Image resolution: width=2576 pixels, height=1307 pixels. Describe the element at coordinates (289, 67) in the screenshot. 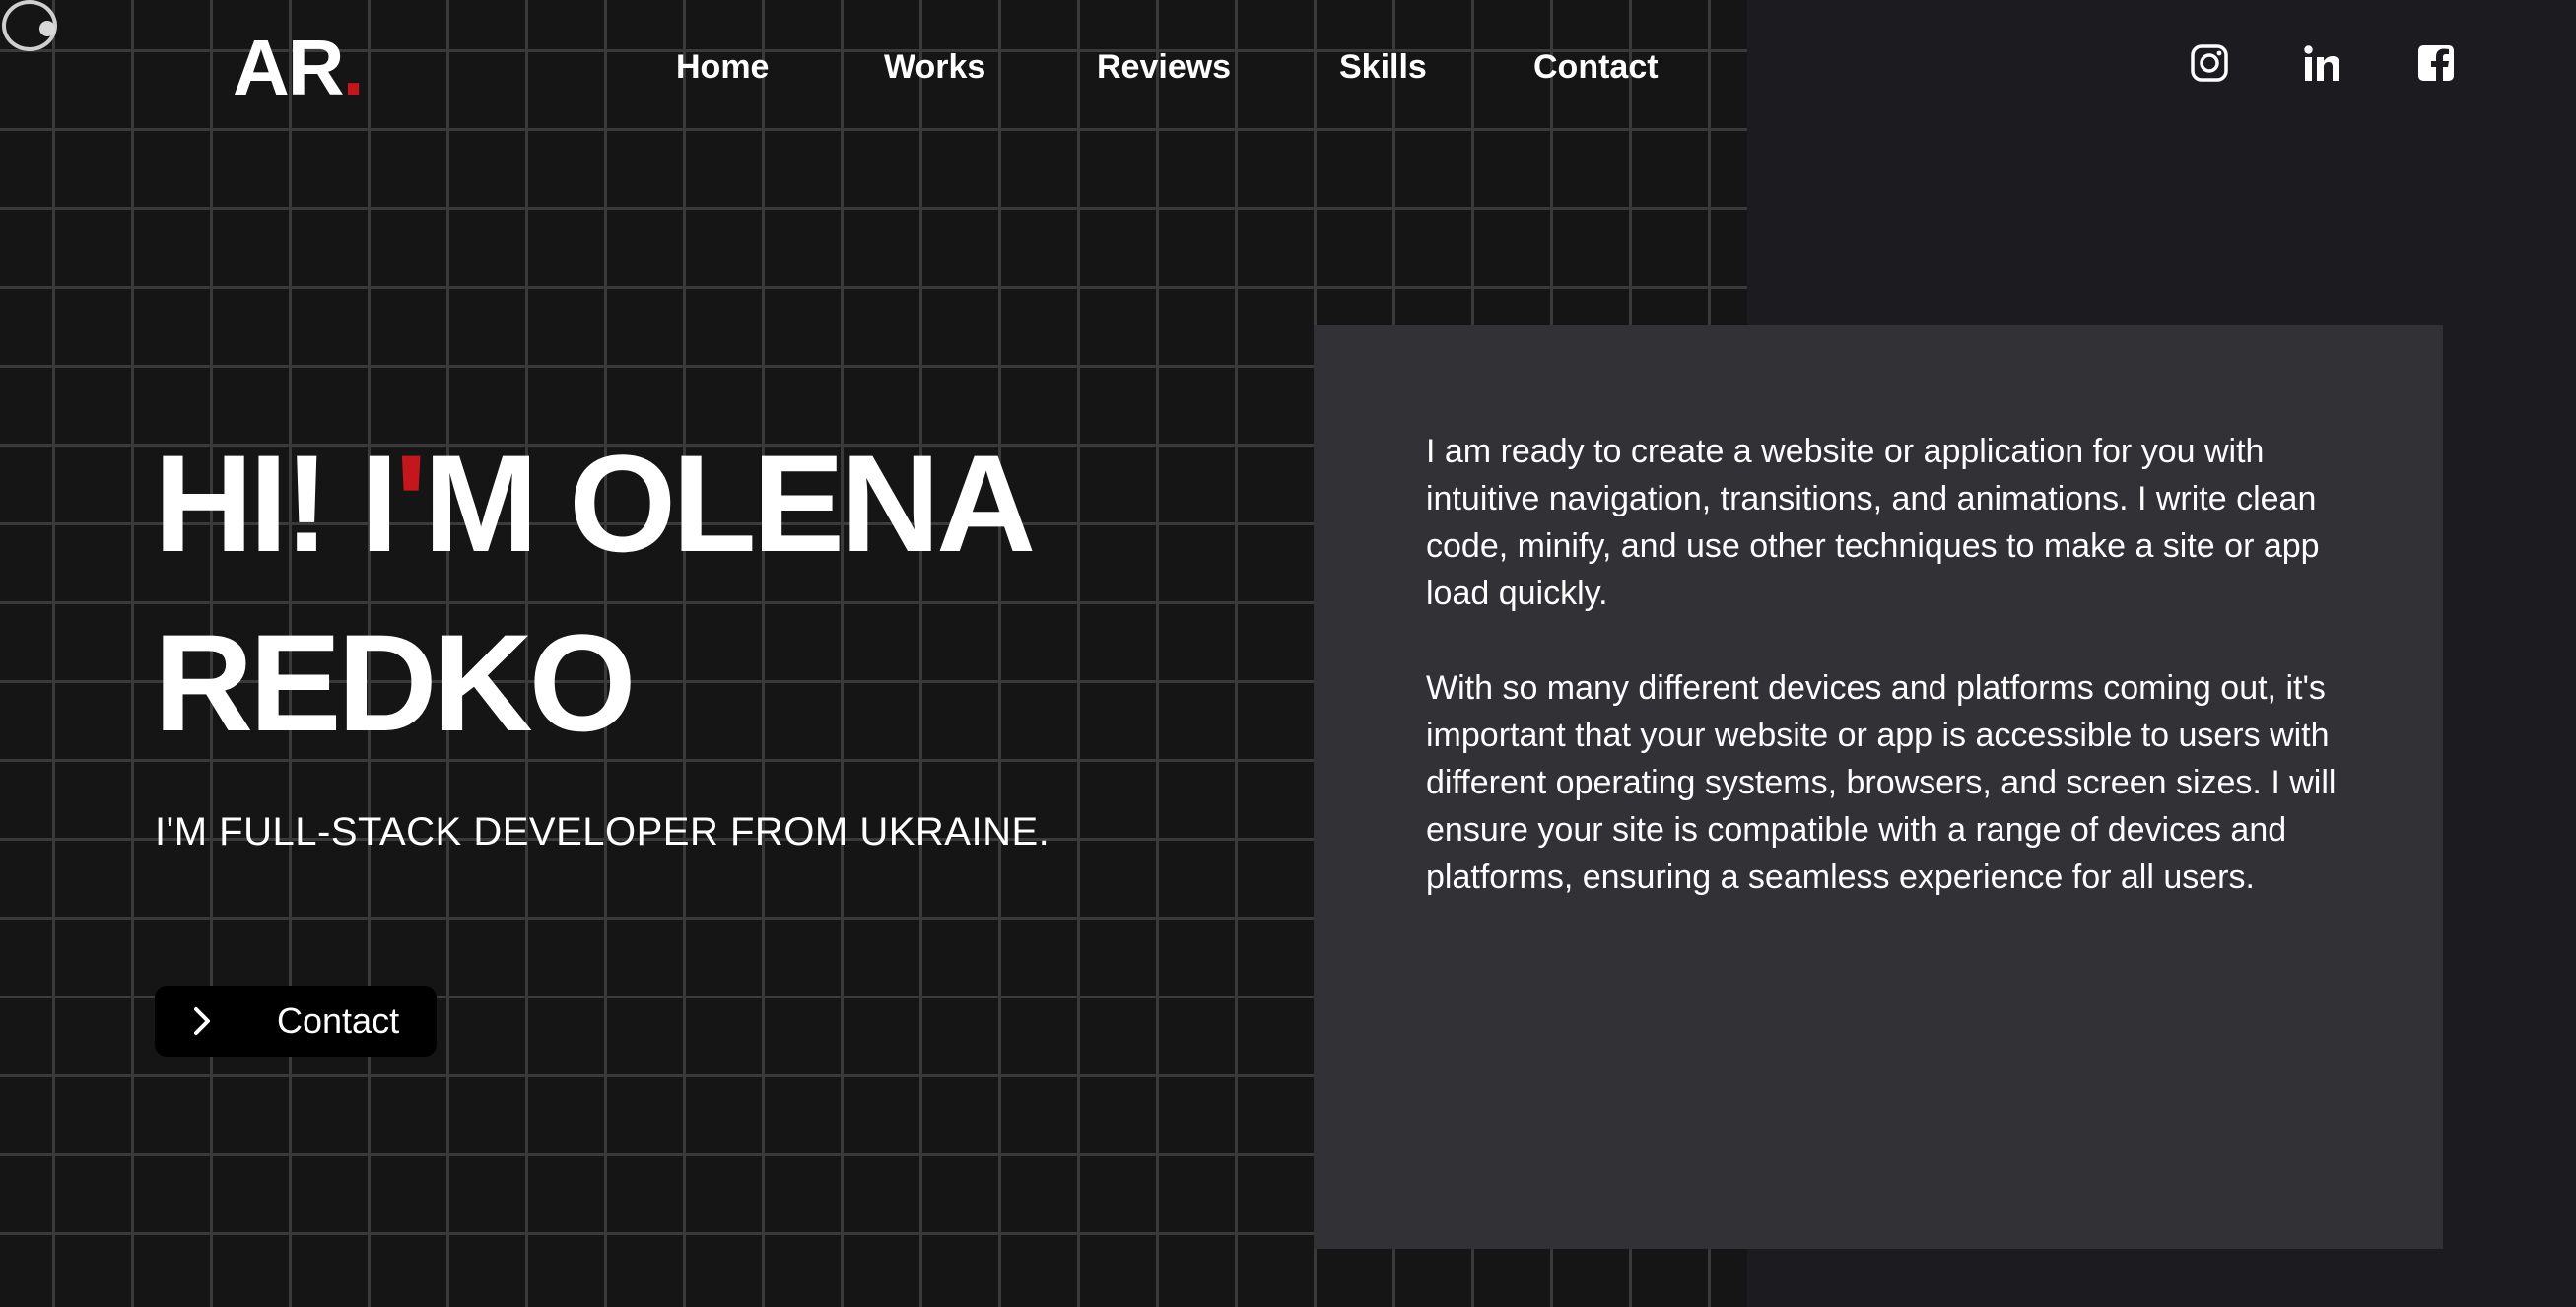

I see `logo-text: AR` at that location.